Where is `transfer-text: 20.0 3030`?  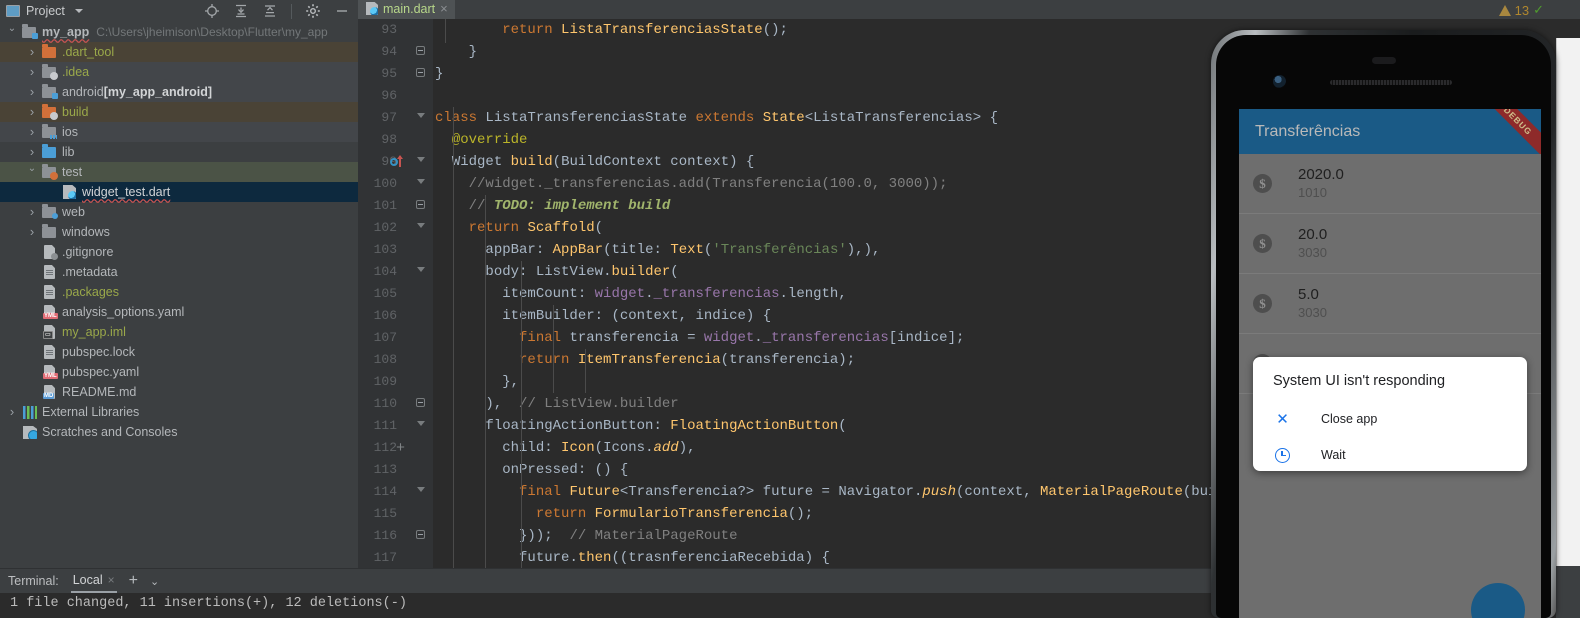
transfer-text: 20.0 3030 is located at coordinates (1312, 243).